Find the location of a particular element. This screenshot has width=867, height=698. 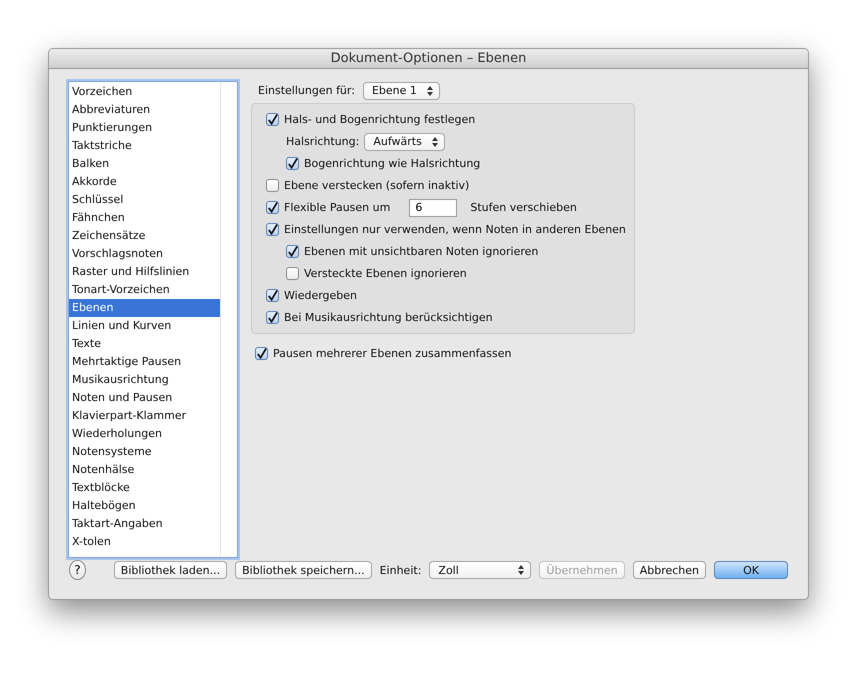

checkbox-label: Ebene verstecken (sofern inaktiv) is located at coordinates (377, 185).